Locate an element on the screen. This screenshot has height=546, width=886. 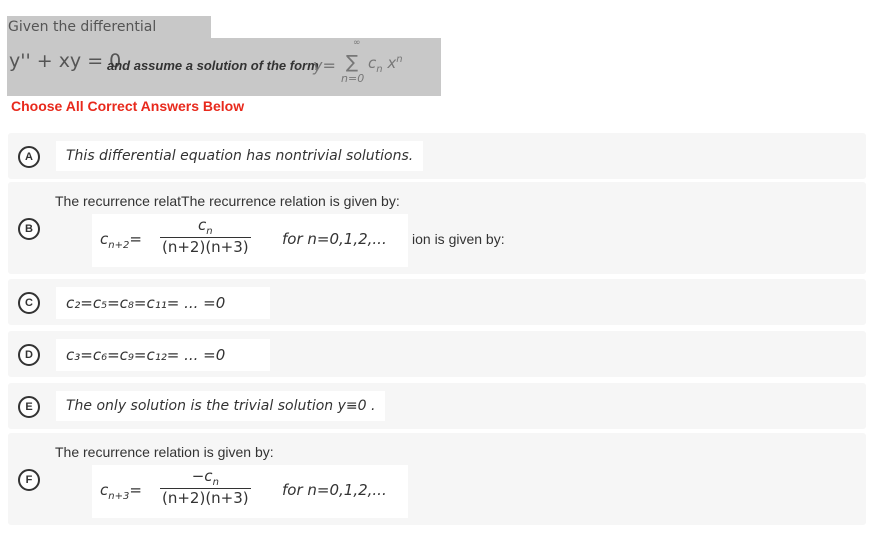
option-badge: A is located at coordinates (29, 157).